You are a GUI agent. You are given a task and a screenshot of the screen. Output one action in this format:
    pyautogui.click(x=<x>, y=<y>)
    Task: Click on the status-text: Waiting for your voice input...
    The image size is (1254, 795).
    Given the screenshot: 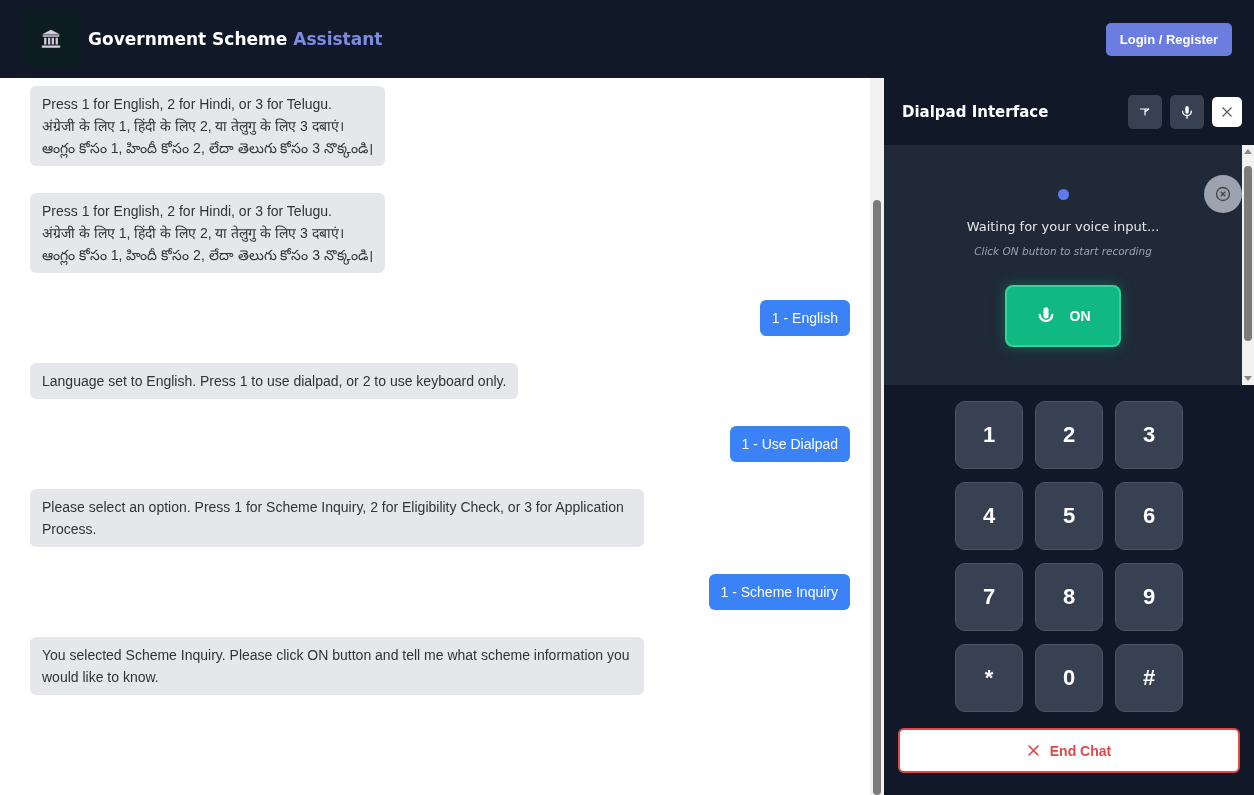 What is the action you would take?
    pyautogui.click(x=1063, y=226)
    